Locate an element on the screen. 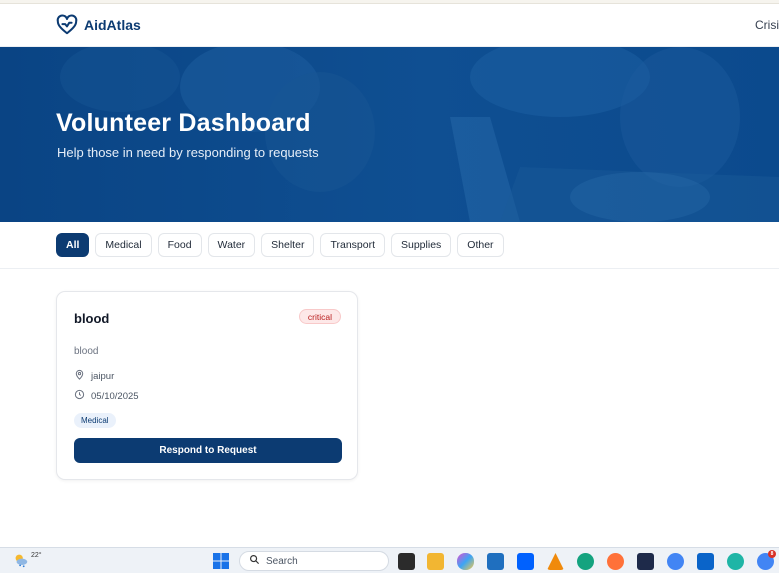 The image size is (779, 574). clock-icon is located at coordinates (79, 396).